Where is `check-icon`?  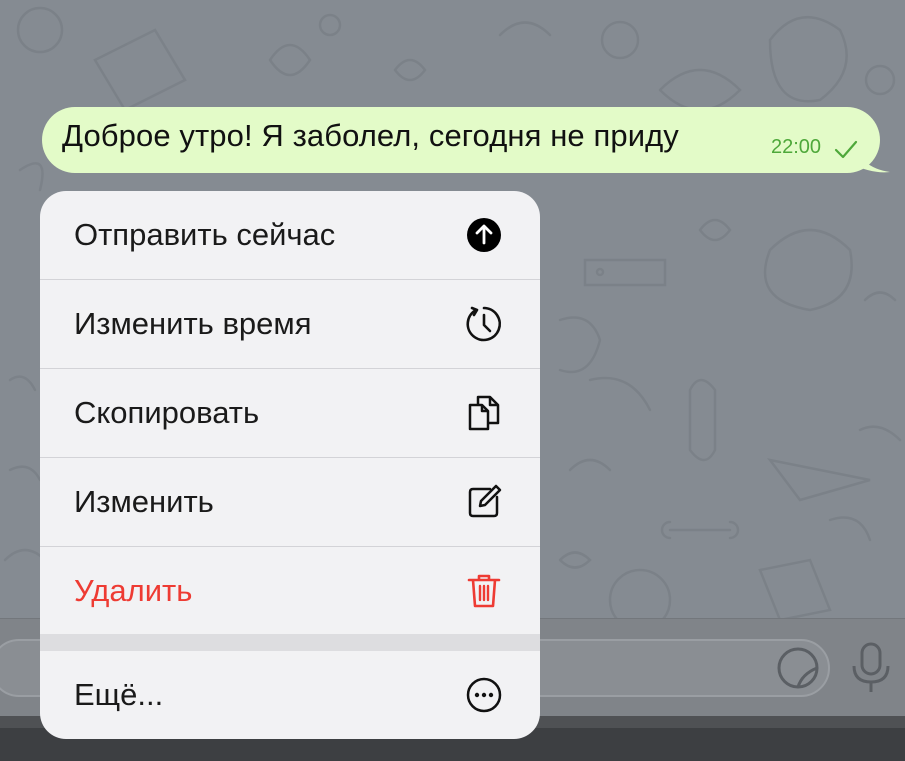 check-icon is located at coordinates (846, 149).